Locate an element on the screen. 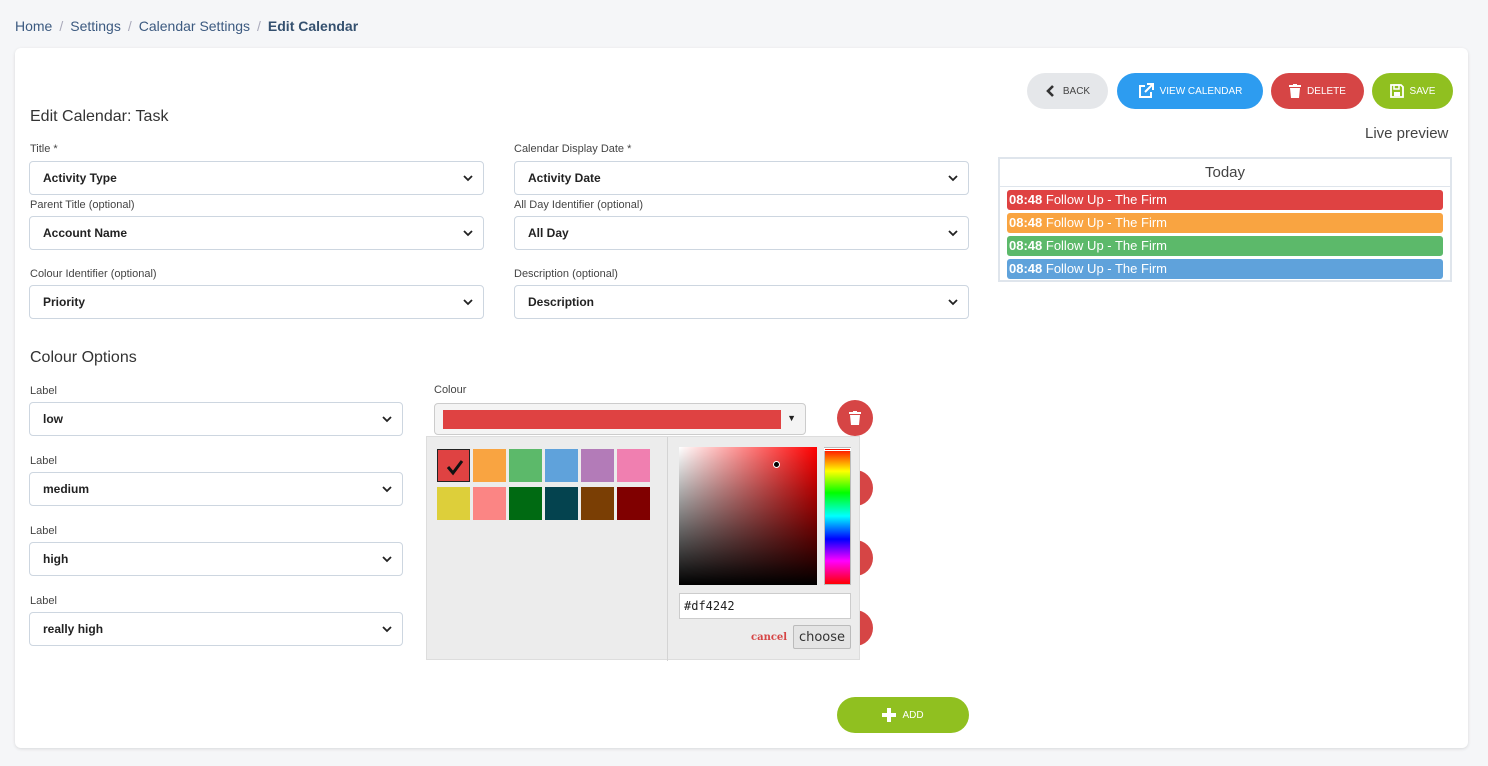  triangle-down-icon: ▼ is located at coordinates (791, 418).